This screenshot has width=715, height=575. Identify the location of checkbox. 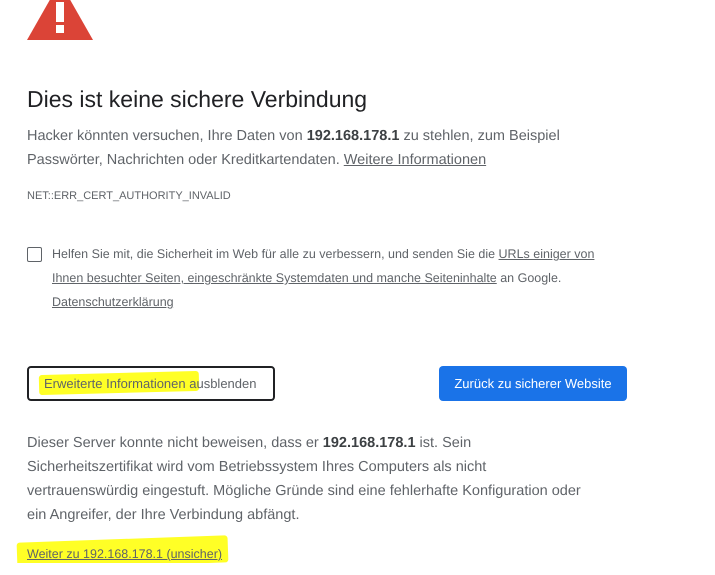
(34, 254).